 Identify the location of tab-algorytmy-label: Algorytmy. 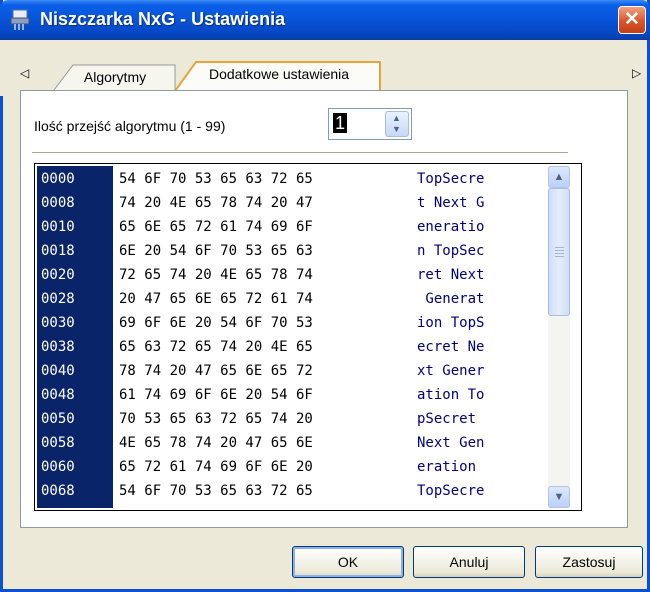
(115, 77).